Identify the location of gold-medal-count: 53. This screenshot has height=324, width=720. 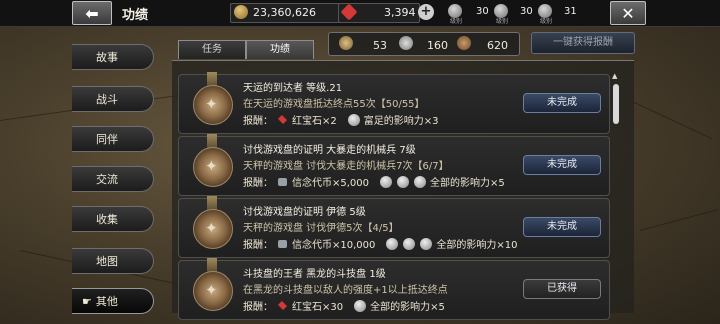
(380, 45).